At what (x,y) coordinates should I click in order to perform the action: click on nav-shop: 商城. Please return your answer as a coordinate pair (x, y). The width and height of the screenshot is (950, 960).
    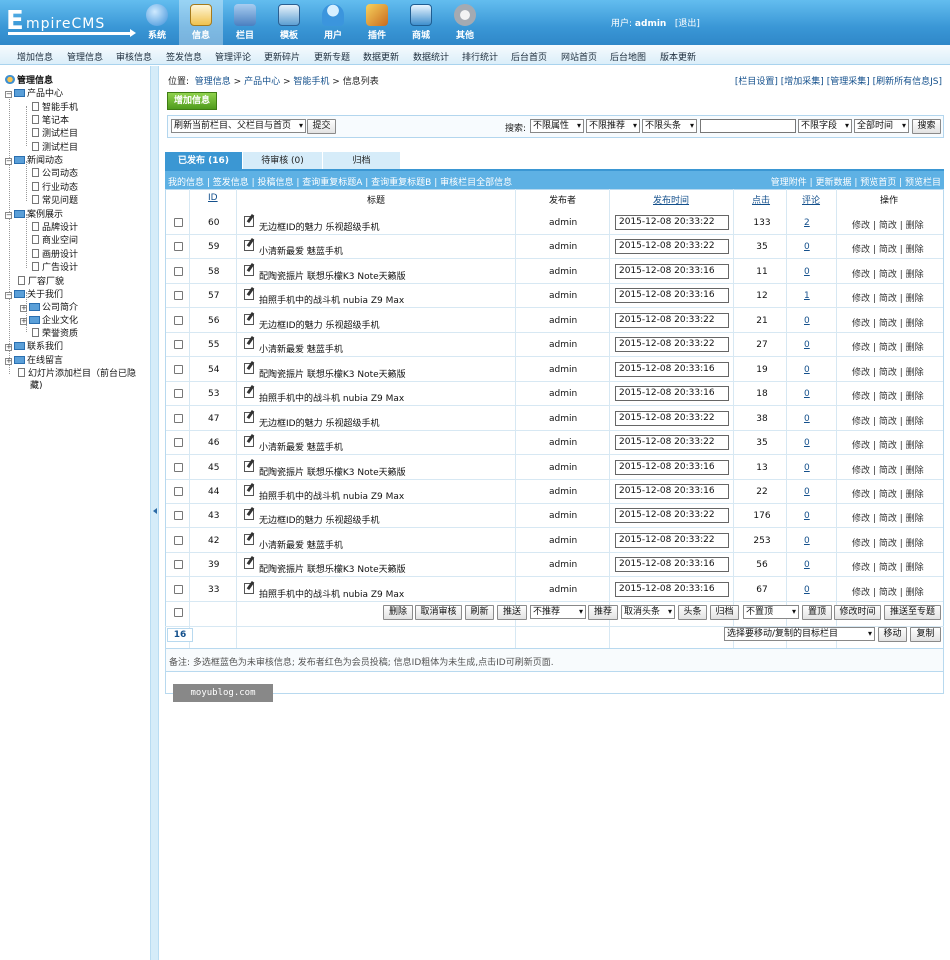
    Looking at the image, I should click on (421, 22).